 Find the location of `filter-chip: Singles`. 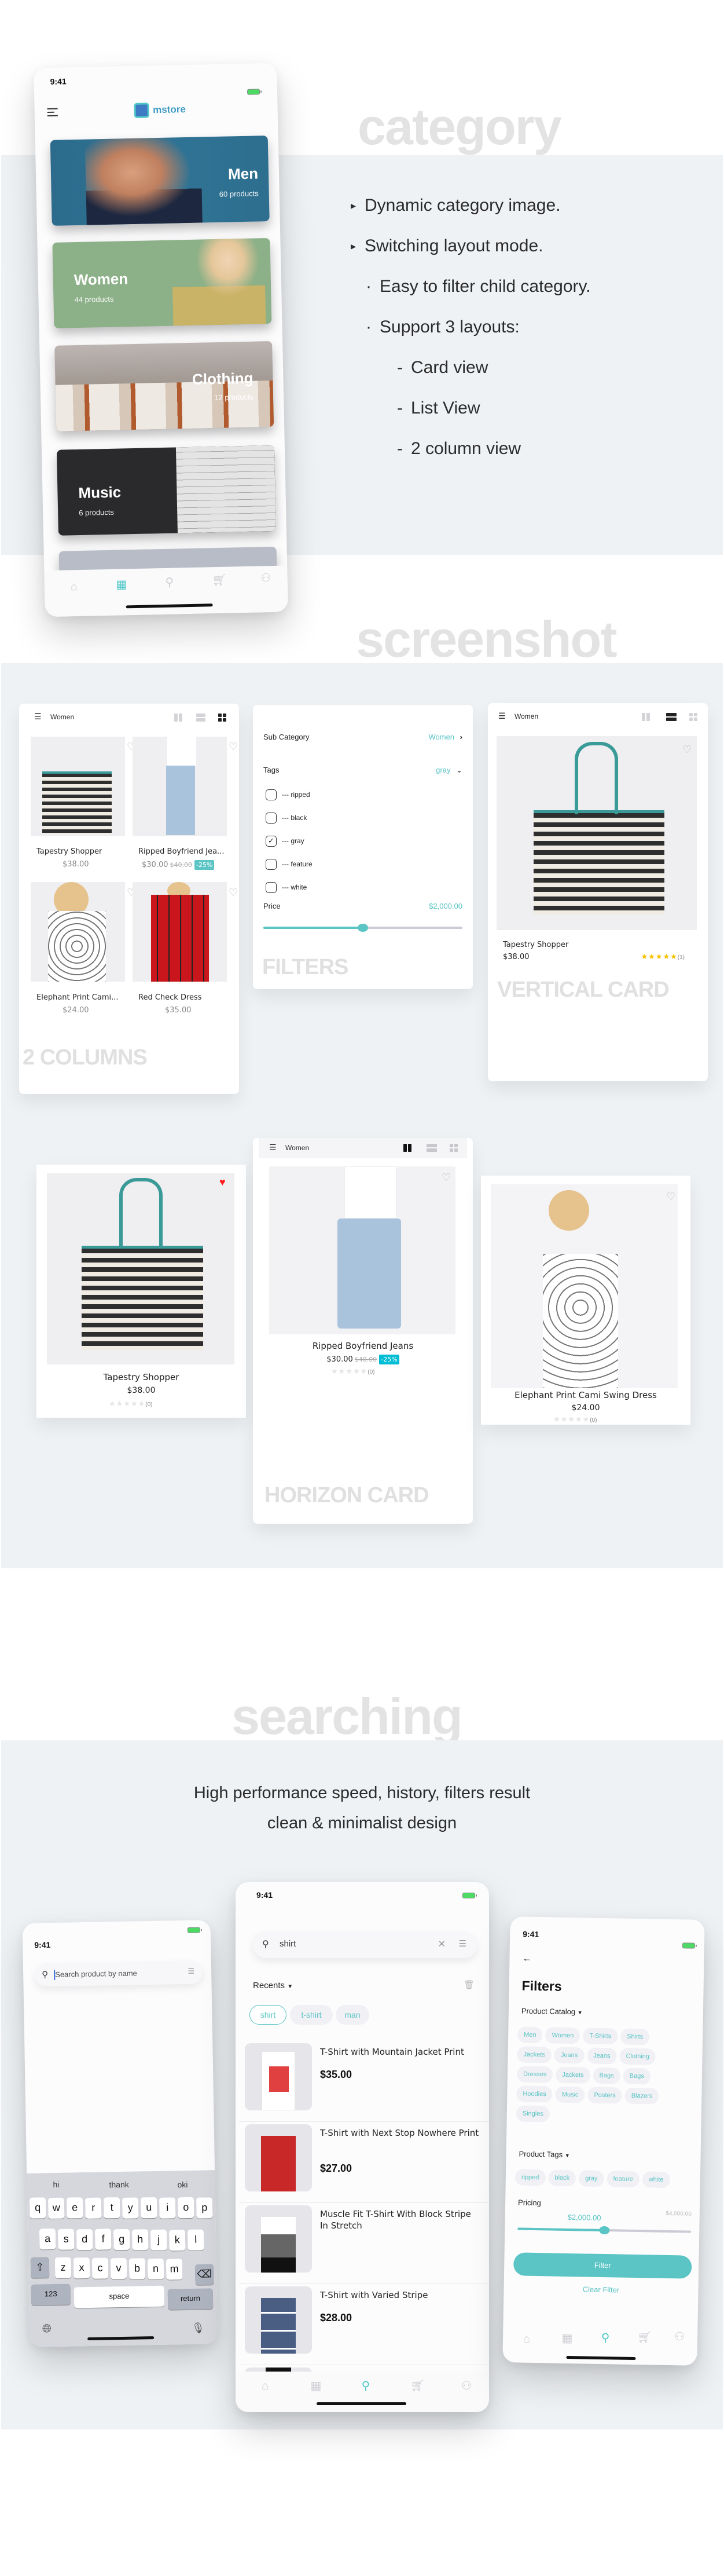

filter-chip: Singles is located at coordinates (533, 2114).